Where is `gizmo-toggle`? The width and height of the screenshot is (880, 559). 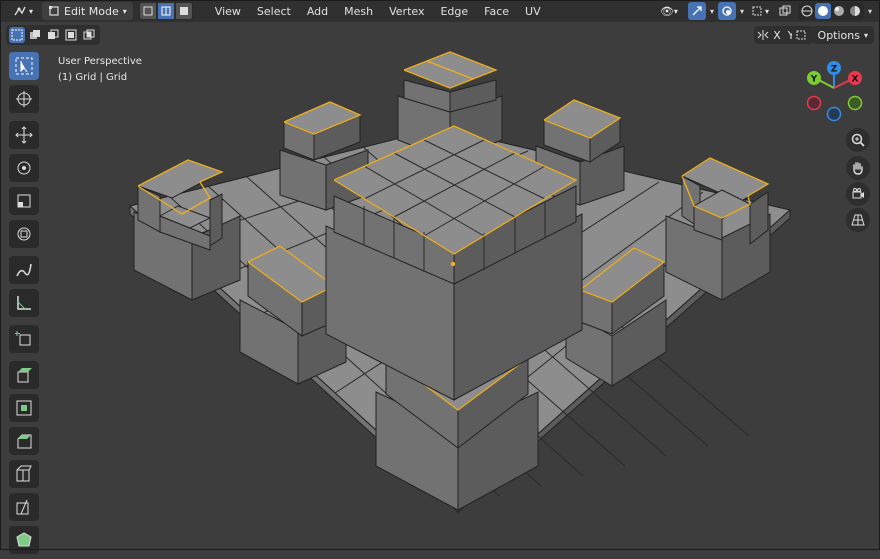 gizmo-toggle is located at coordinates (696, 11).